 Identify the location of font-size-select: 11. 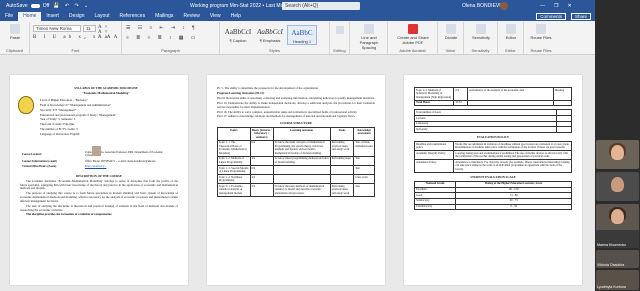
(89, 28).